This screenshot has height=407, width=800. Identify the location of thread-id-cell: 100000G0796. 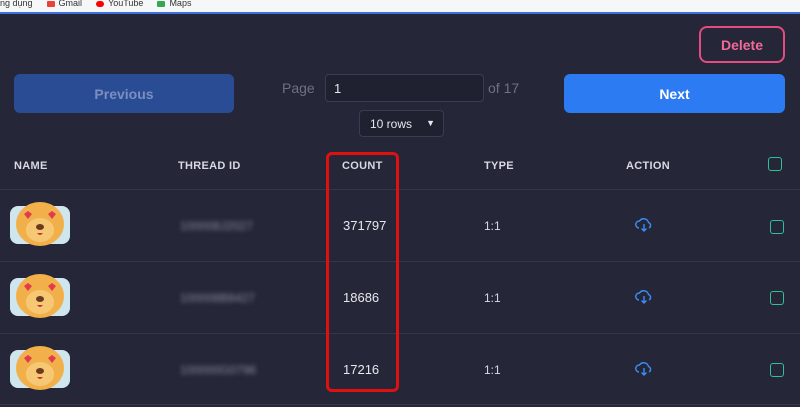
(218, 370).